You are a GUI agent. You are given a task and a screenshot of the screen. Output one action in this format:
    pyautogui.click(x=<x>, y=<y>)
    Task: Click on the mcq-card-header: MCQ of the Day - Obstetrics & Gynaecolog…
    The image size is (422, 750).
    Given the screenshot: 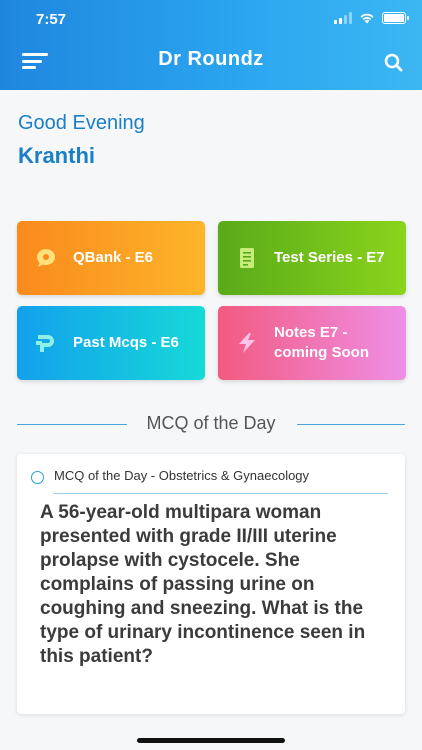 What is the action you would take?
    pyautogui.click(x=182, y=475)
    